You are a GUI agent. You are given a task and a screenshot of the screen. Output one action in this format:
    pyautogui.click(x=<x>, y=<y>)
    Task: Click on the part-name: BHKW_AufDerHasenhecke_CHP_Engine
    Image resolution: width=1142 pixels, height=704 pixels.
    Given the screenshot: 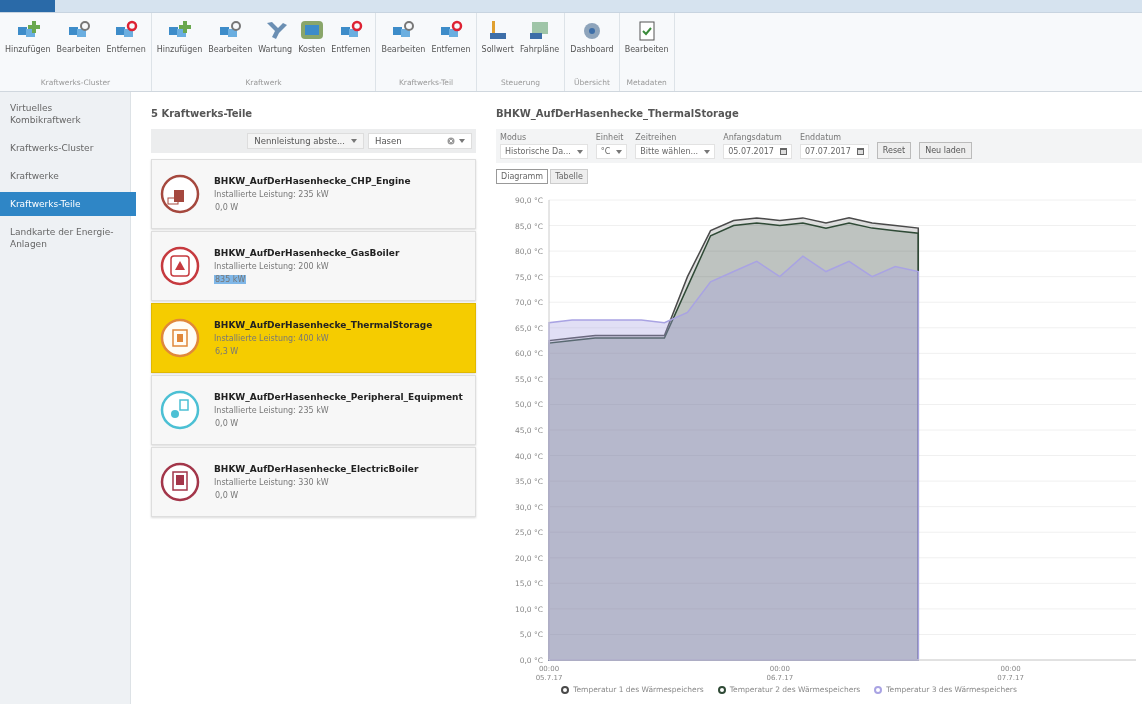 What is the action you would take?
    pyautogui.click(x=312, y=181)
    